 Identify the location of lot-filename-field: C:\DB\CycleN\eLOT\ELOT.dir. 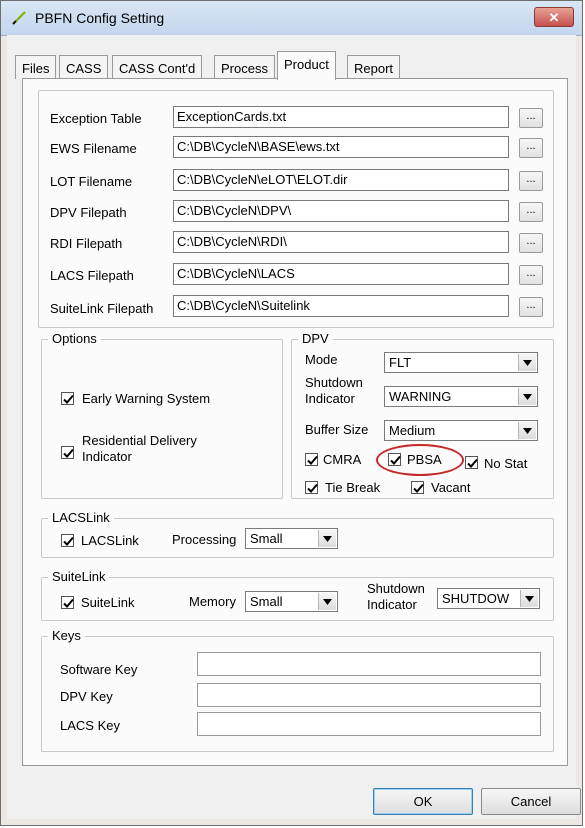
(341, 180).